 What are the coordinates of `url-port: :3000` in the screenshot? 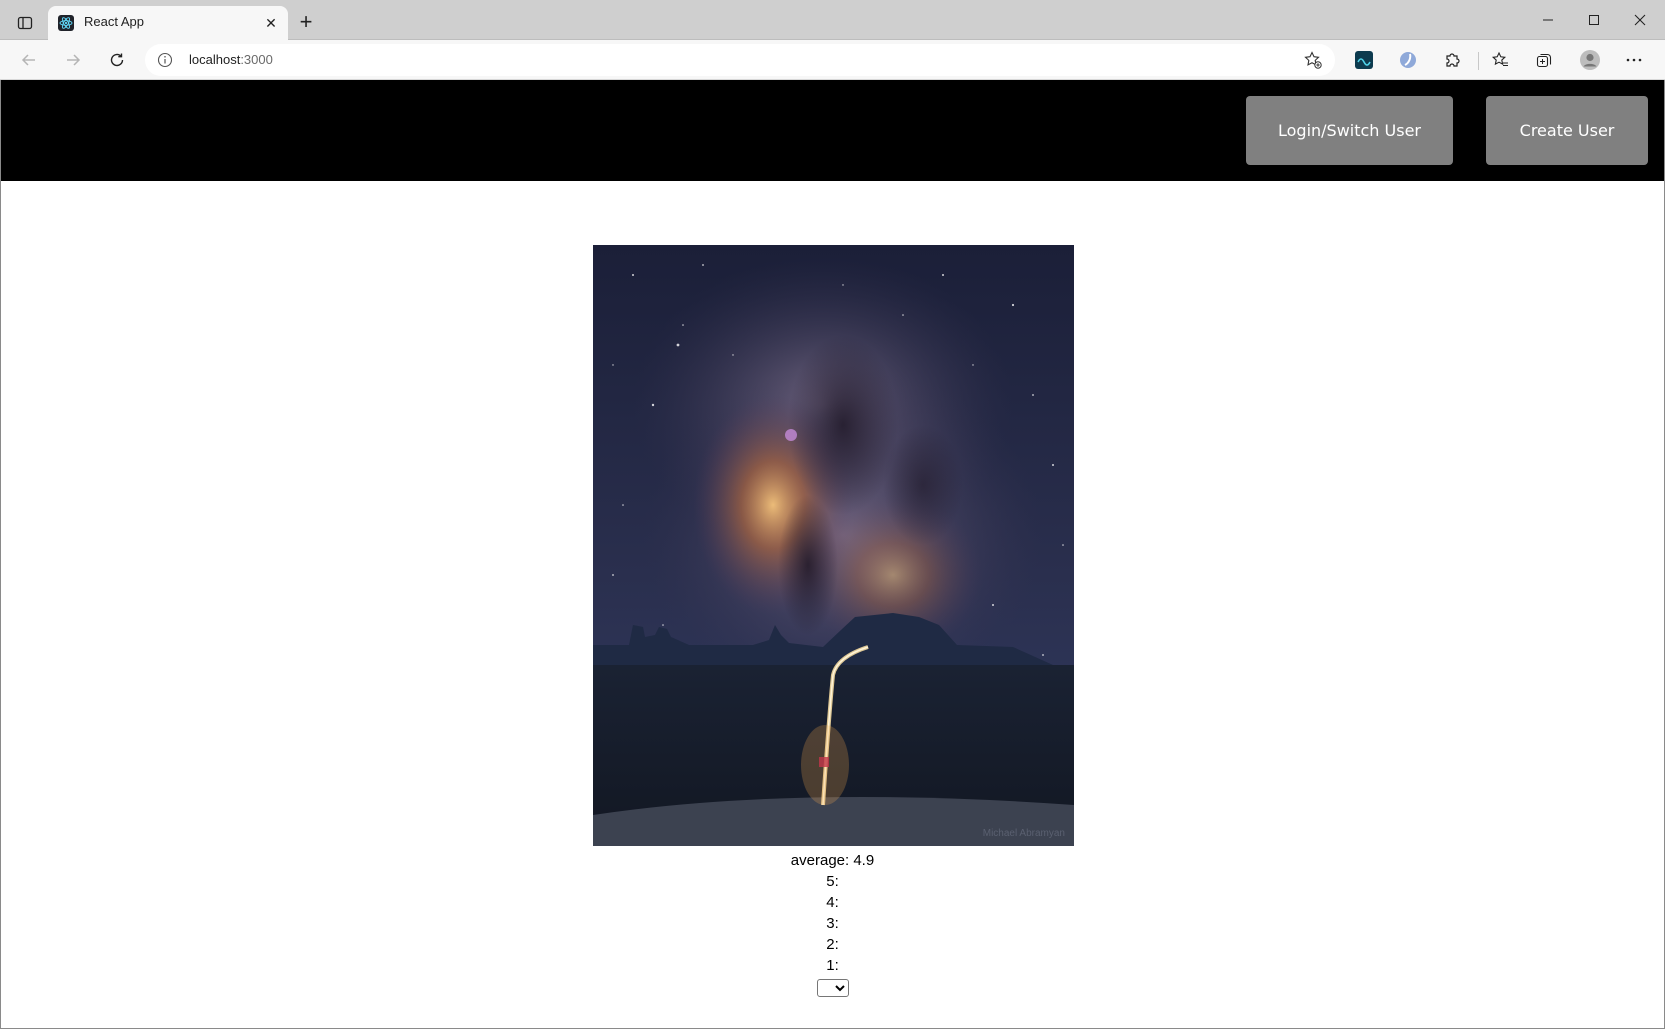 It's located at (256, 59).